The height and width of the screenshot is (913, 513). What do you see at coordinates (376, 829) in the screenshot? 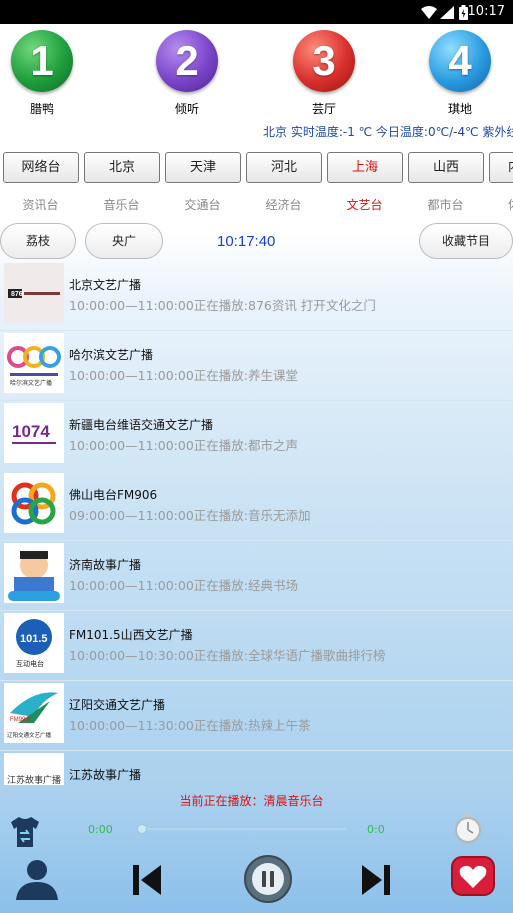
I see `total-time: 0:0` at bounding box center [376, 829].